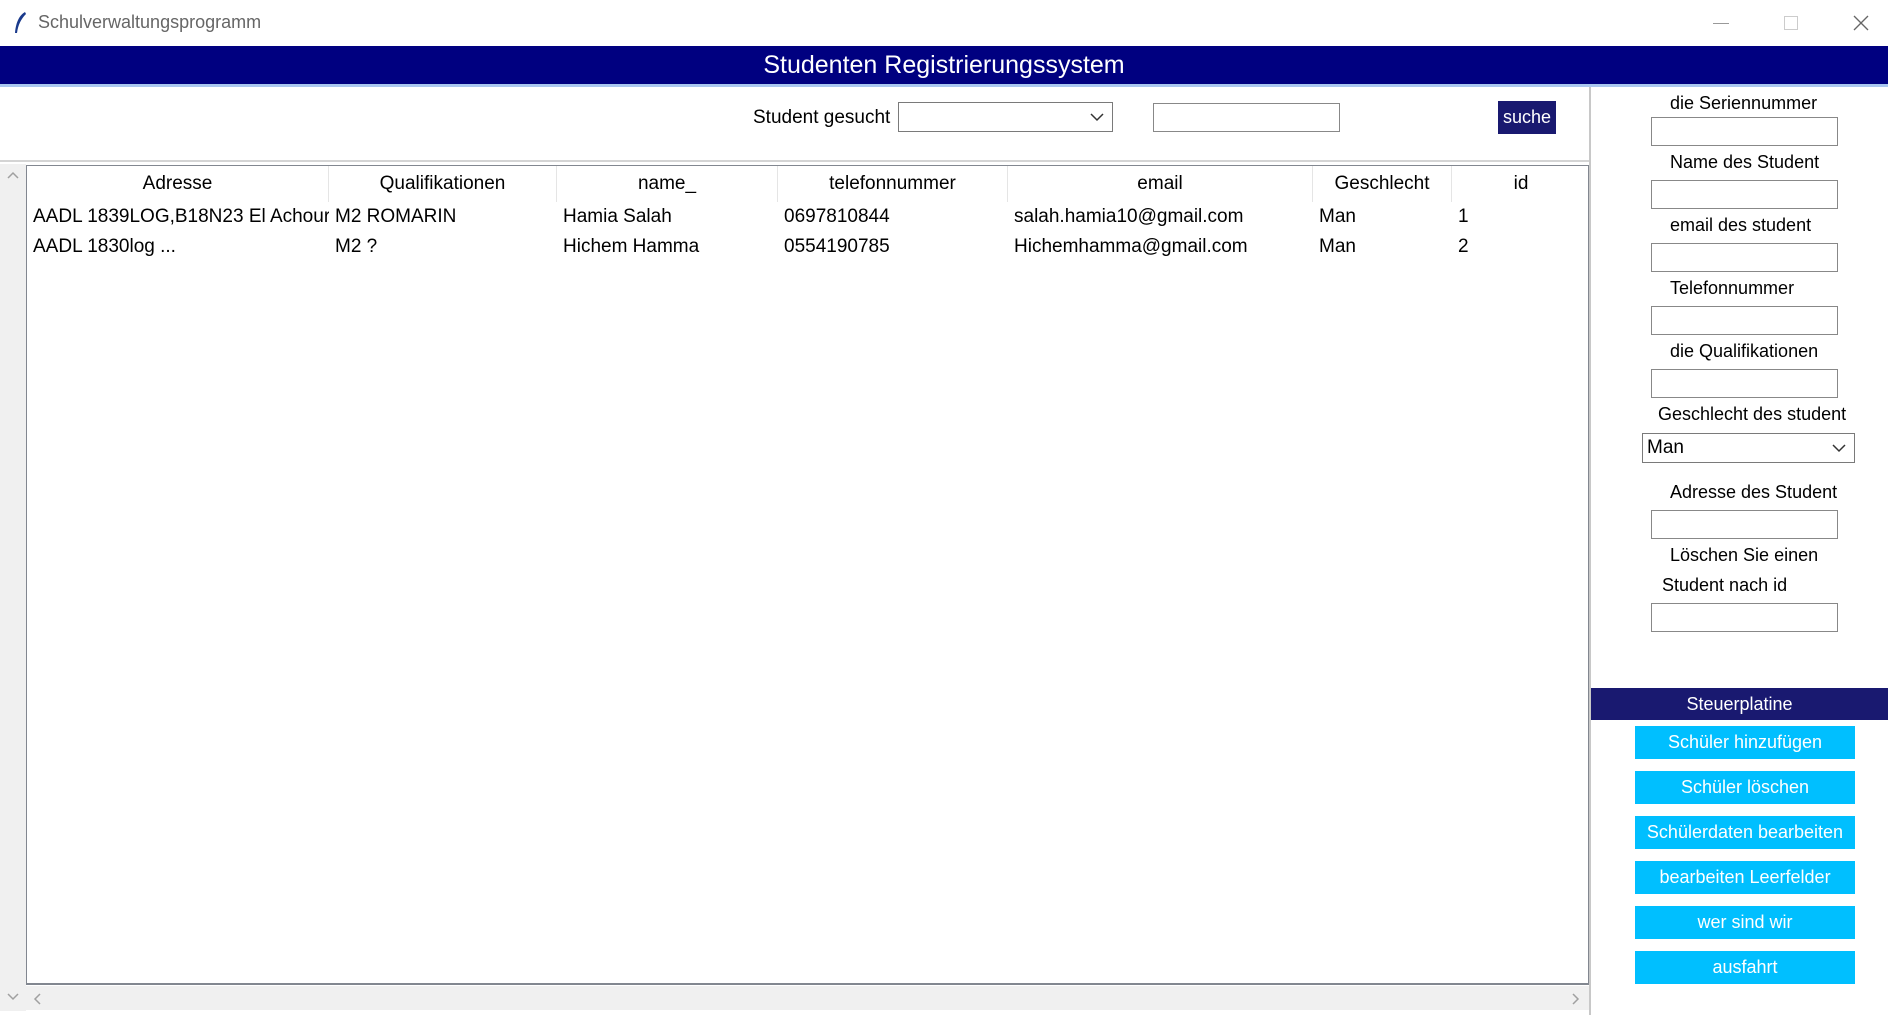 This screenshot has width=1888, height=1015. I want to click on horizontal-scrollbar, so click(807, 998).